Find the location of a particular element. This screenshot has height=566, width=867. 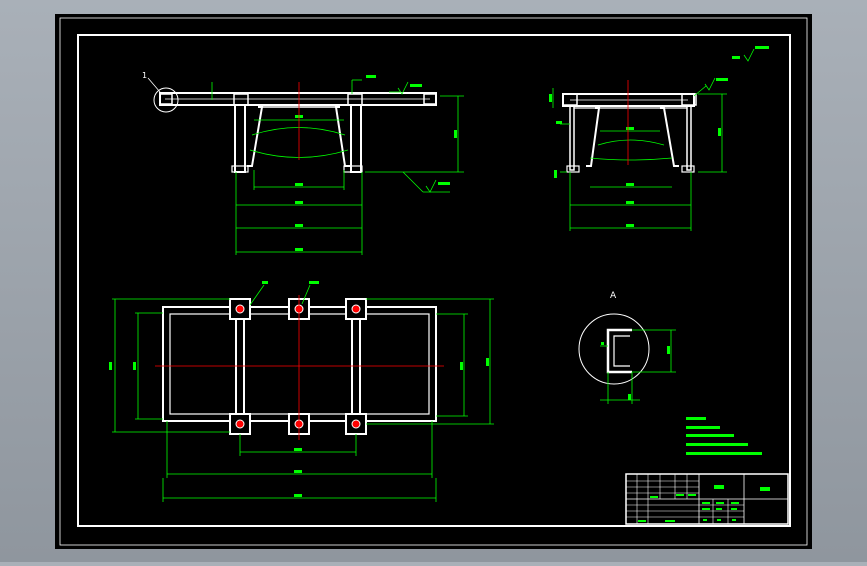

detail-view-letter: A is located at coordinates (613, 296).